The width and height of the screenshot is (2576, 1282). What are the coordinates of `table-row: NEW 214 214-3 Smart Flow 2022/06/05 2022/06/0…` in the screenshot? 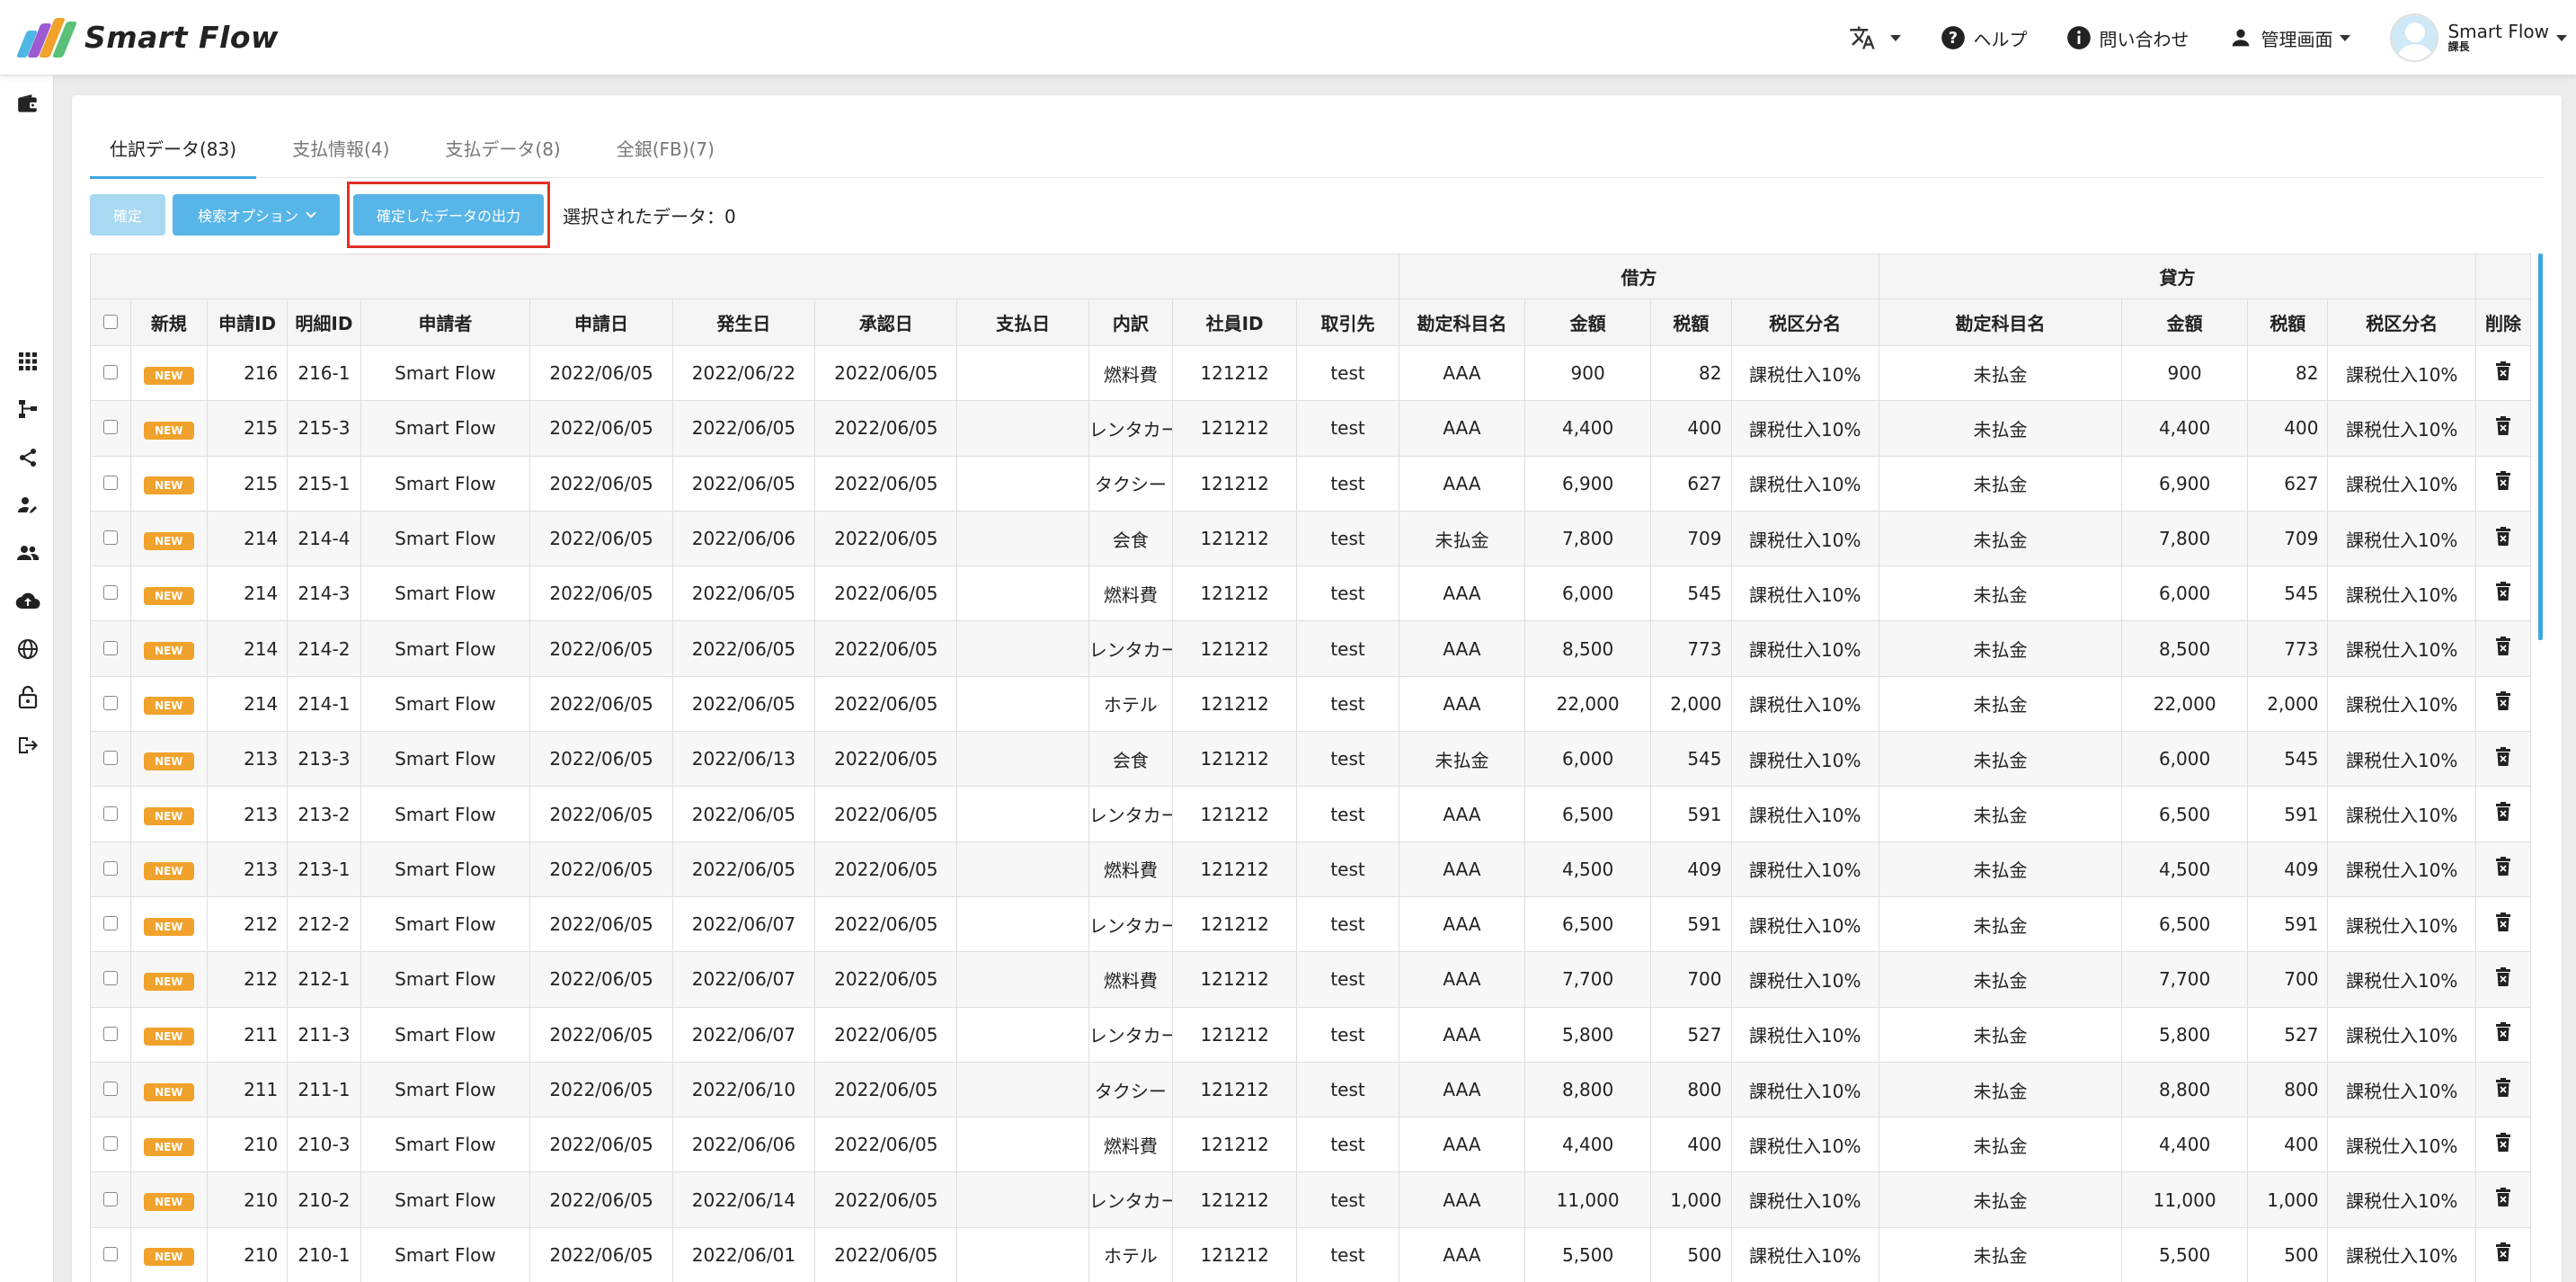 It's located at (1310, 593).